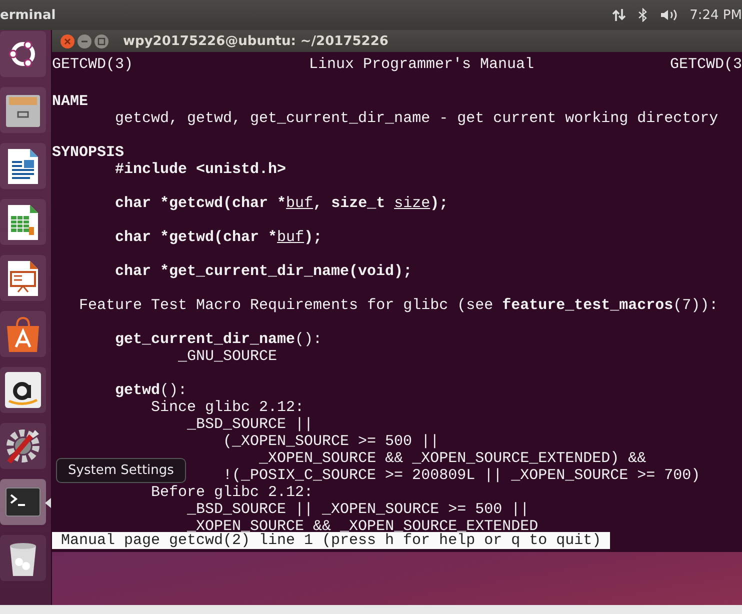  I want to click on close-button, so click(67, 41).